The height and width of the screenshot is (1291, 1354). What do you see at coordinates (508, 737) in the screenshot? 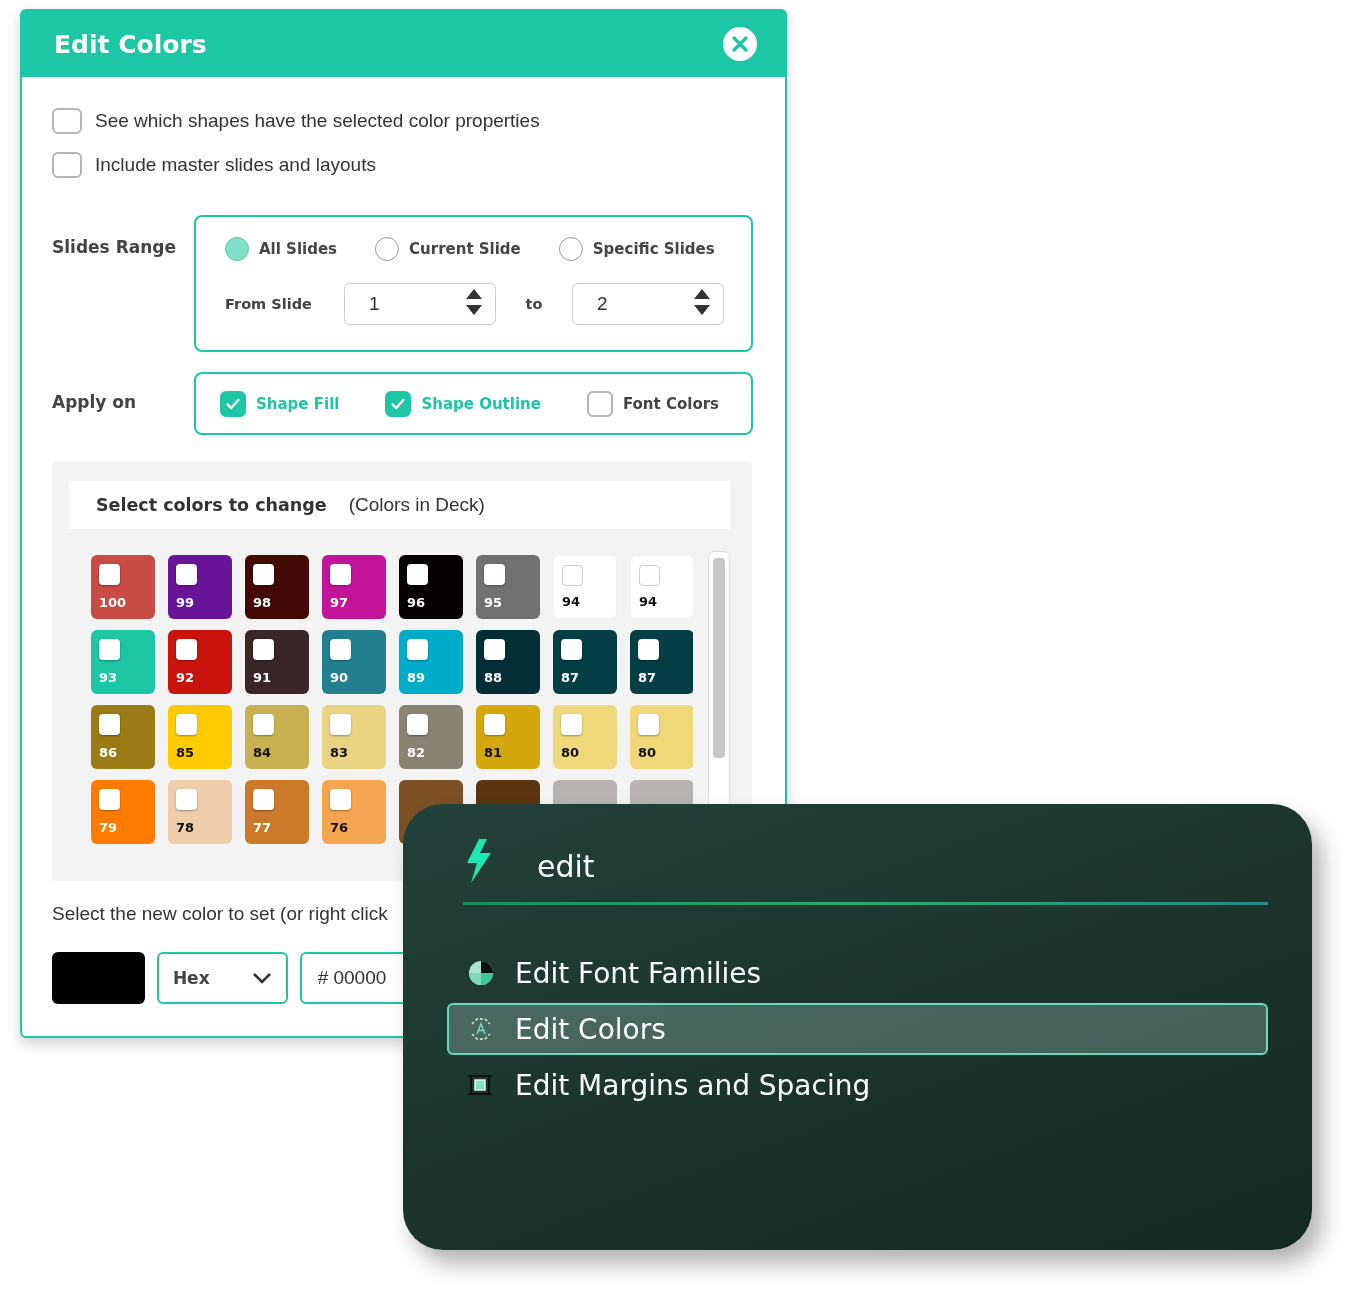
I see `color-swatch: 81` at bounding box center [508, 737].